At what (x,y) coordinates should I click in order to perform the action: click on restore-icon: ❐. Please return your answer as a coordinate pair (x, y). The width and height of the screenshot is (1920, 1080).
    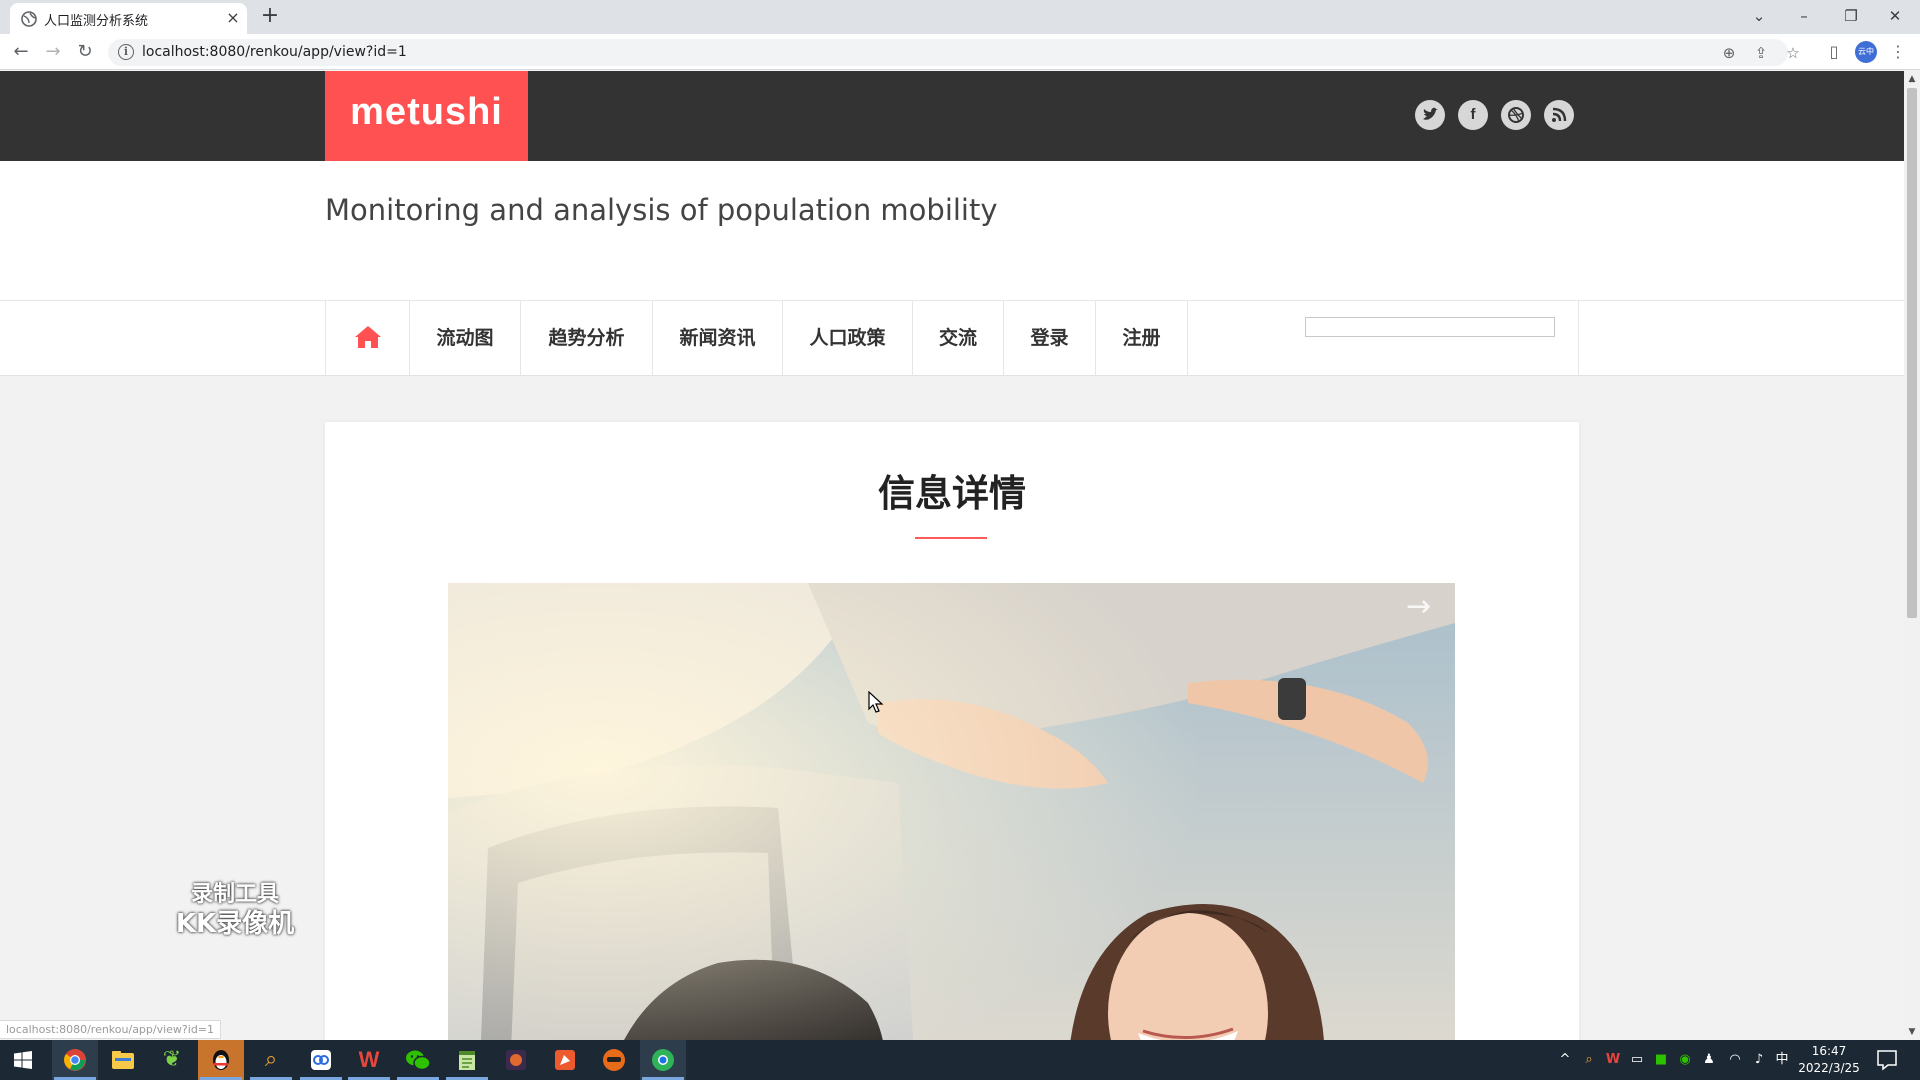
    Looking at the image, I should click on (1851, 16).